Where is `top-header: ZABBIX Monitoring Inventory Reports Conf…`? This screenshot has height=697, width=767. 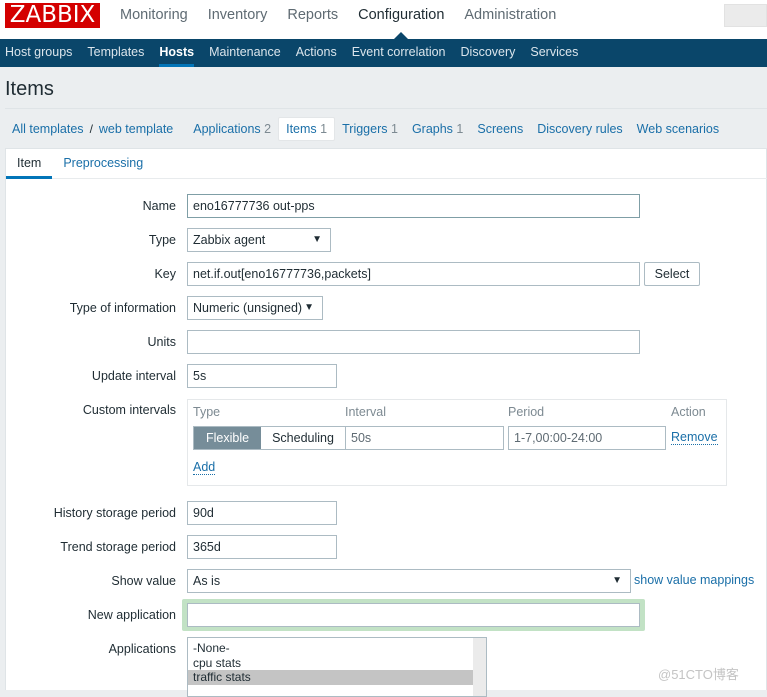
top-header: ZABBIX Monitoring Inventory Reports Conf… is located at coordinates (383, 19).